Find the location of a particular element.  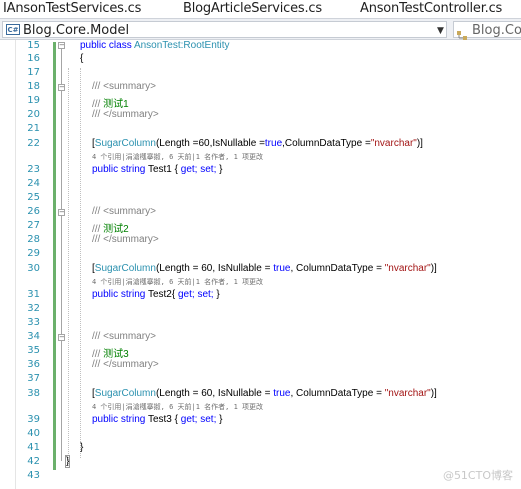

tab-blog-article-services: BlogArticleServices.cs is located at coordinates (252, 8).